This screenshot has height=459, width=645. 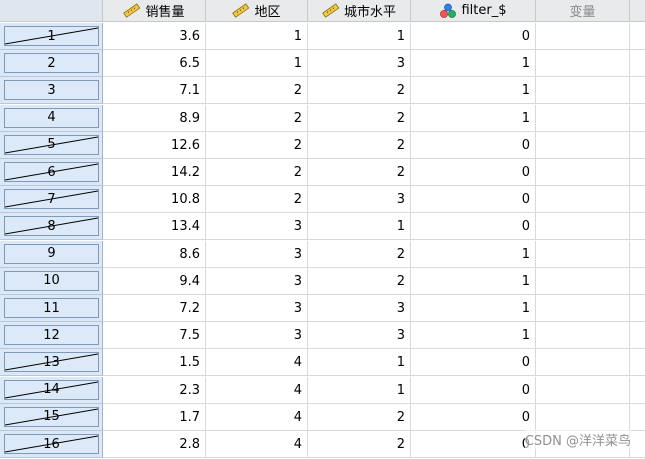 I want to click on row-header: 10, so click(x=51, y=281).